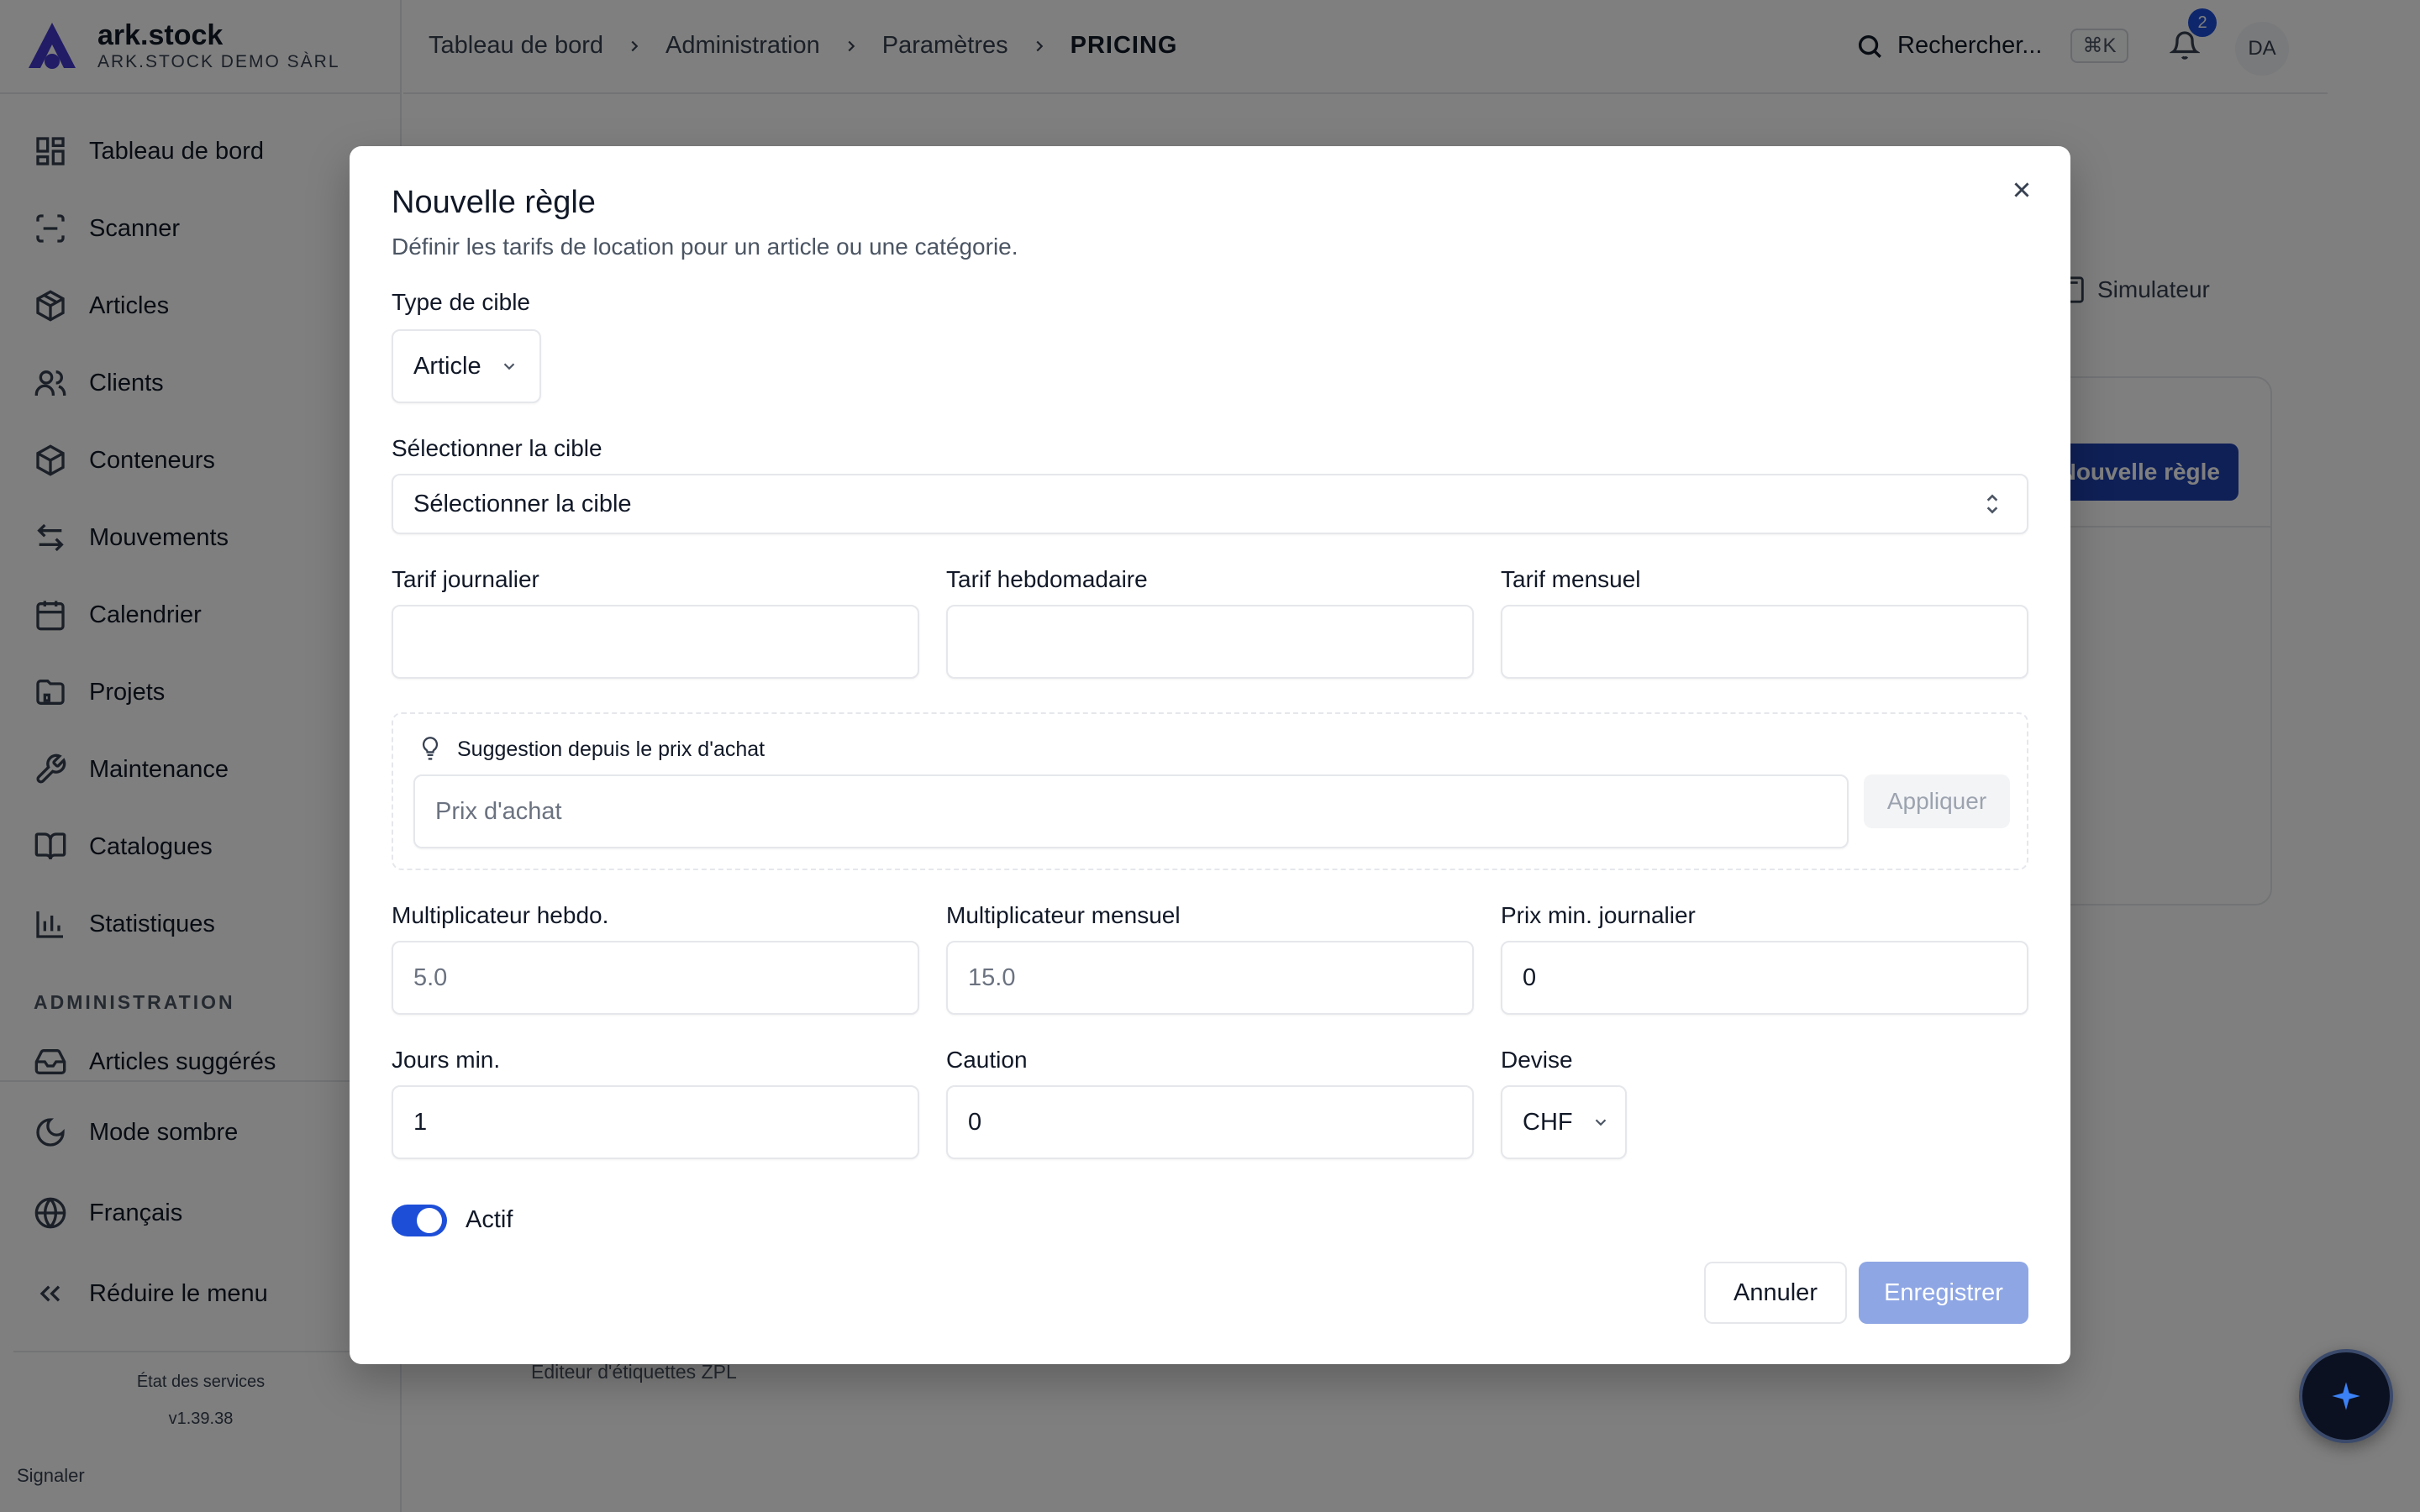 The width and height of the screenshot is (2420, 1512). I want to click on active-switch, so click(420, 1220).